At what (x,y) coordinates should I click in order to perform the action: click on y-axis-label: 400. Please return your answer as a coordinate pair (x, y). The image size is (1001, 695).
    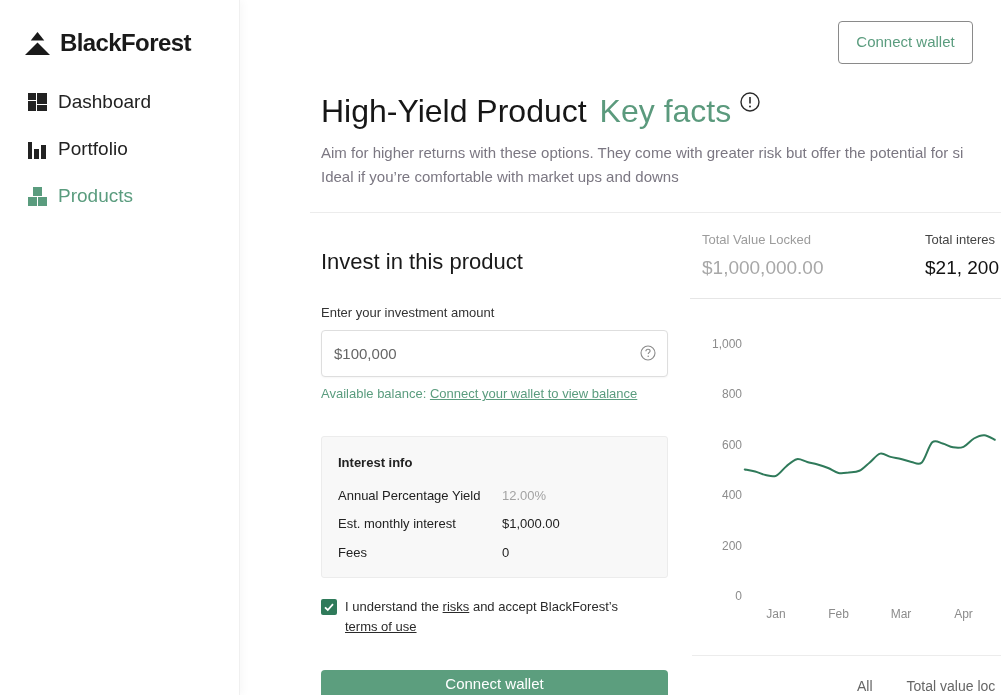
    Looking at the image, I should click on (731, 495).